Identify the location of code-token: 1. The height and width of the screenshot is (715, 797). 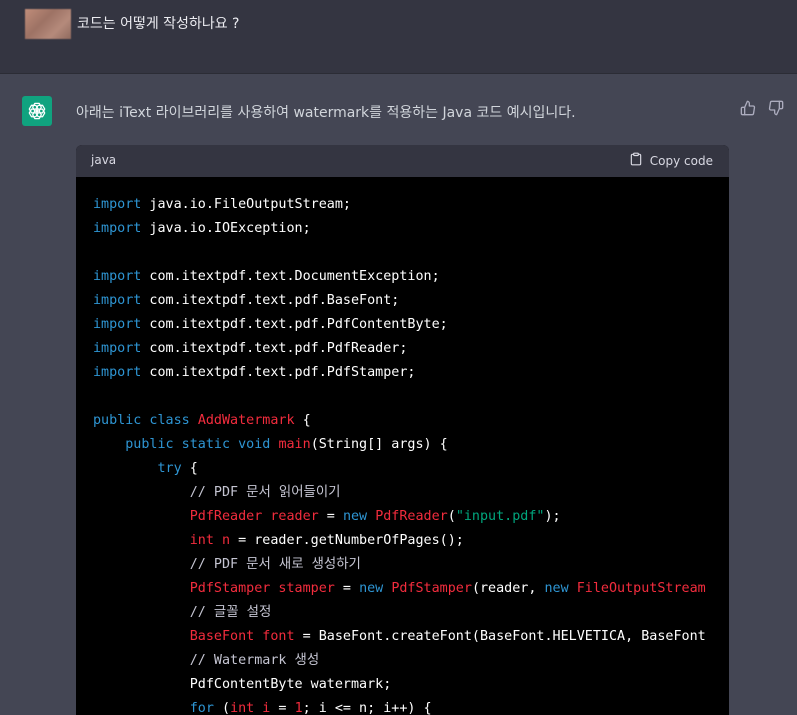
(298, 708).